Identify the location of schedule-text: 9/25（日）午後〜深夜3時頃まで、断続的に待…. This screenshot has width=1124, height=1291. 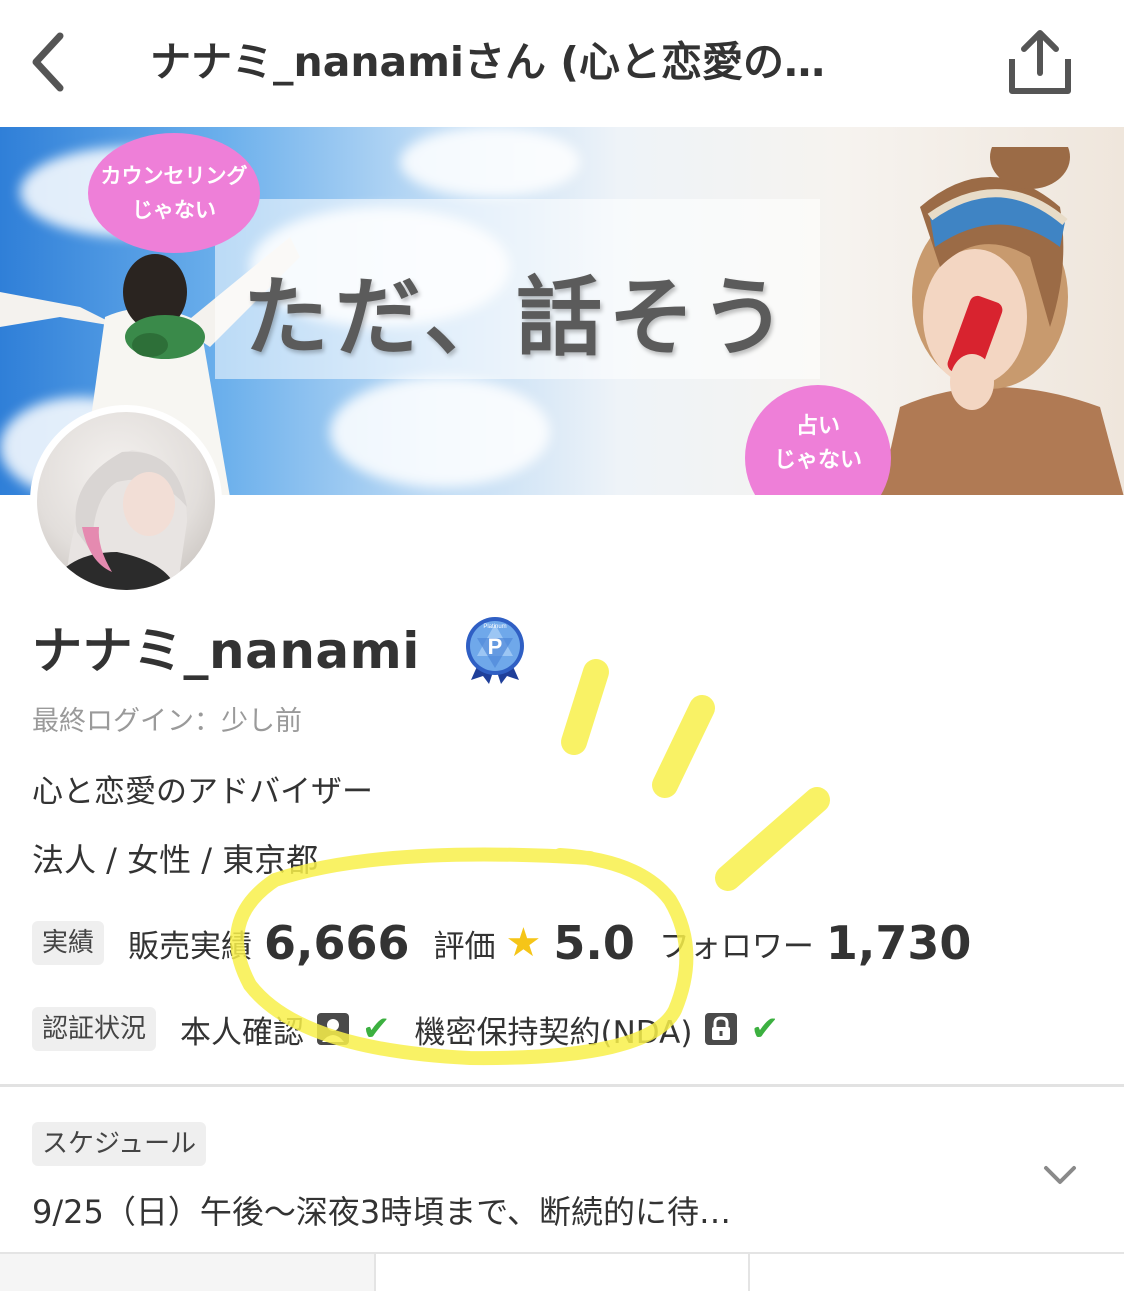
(381, 1212).